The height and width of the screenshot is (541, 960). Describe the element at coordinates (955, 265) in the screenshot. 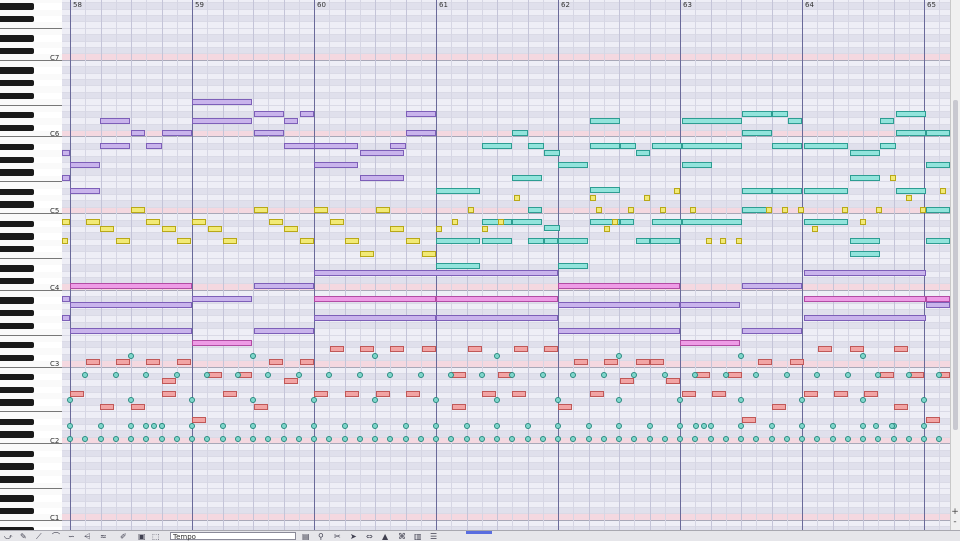

I see `vertical-scroll-thumb` at that location.